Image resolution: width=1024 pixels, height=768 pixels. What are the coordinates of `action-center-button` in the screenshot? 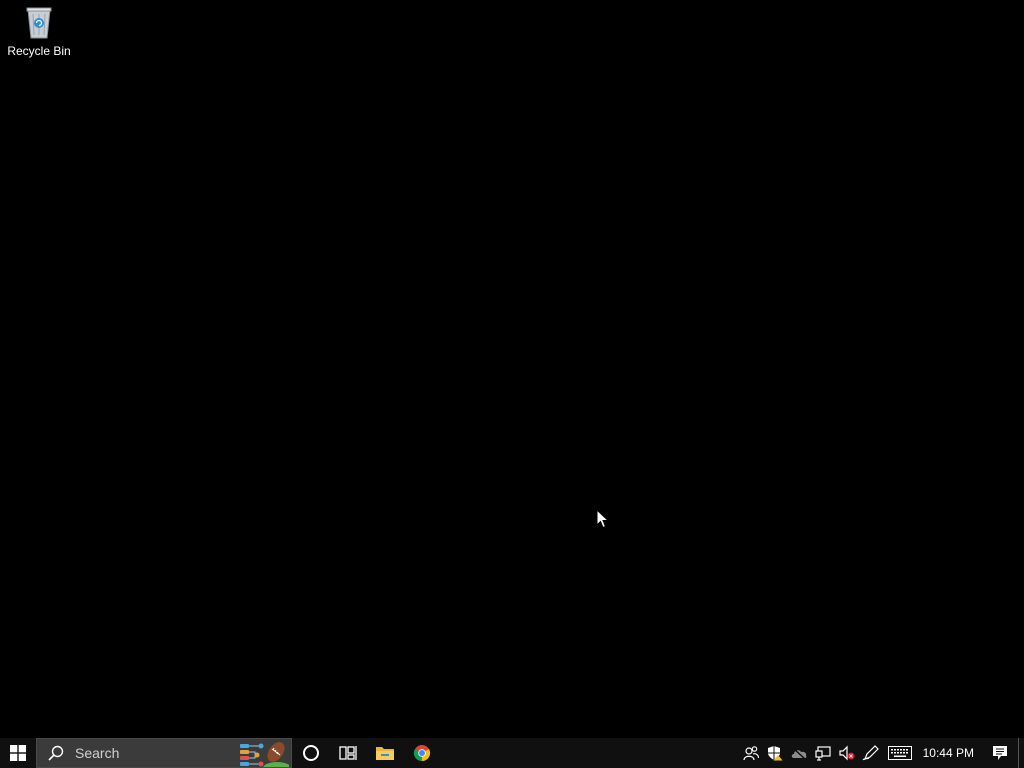 It's located at (1000, 753).